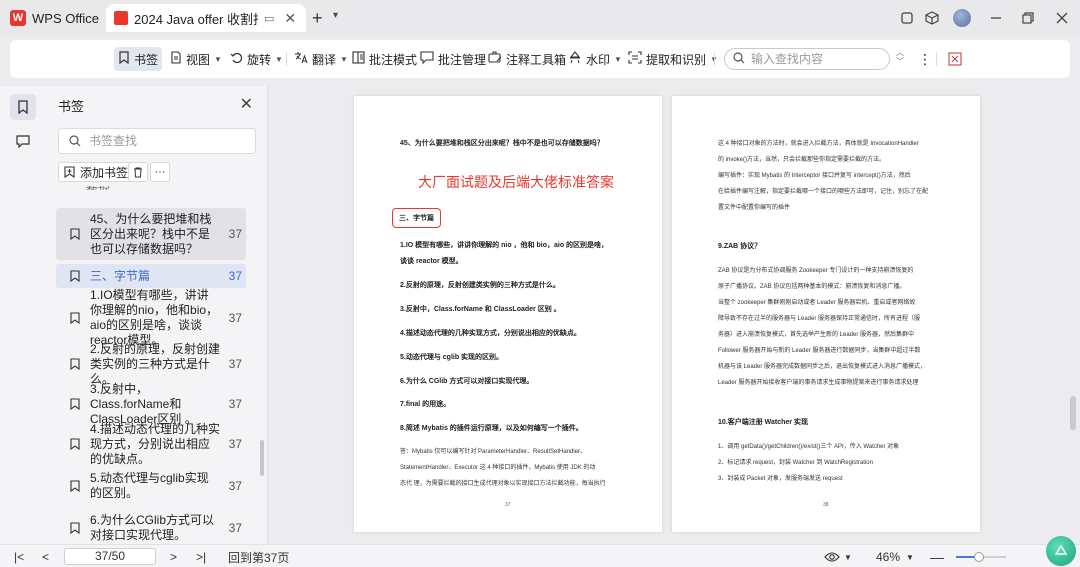  What do you see at coordinates (495, 59) in the screenshot?
I see `toolbox-icon` at bounding box center [495, 59].